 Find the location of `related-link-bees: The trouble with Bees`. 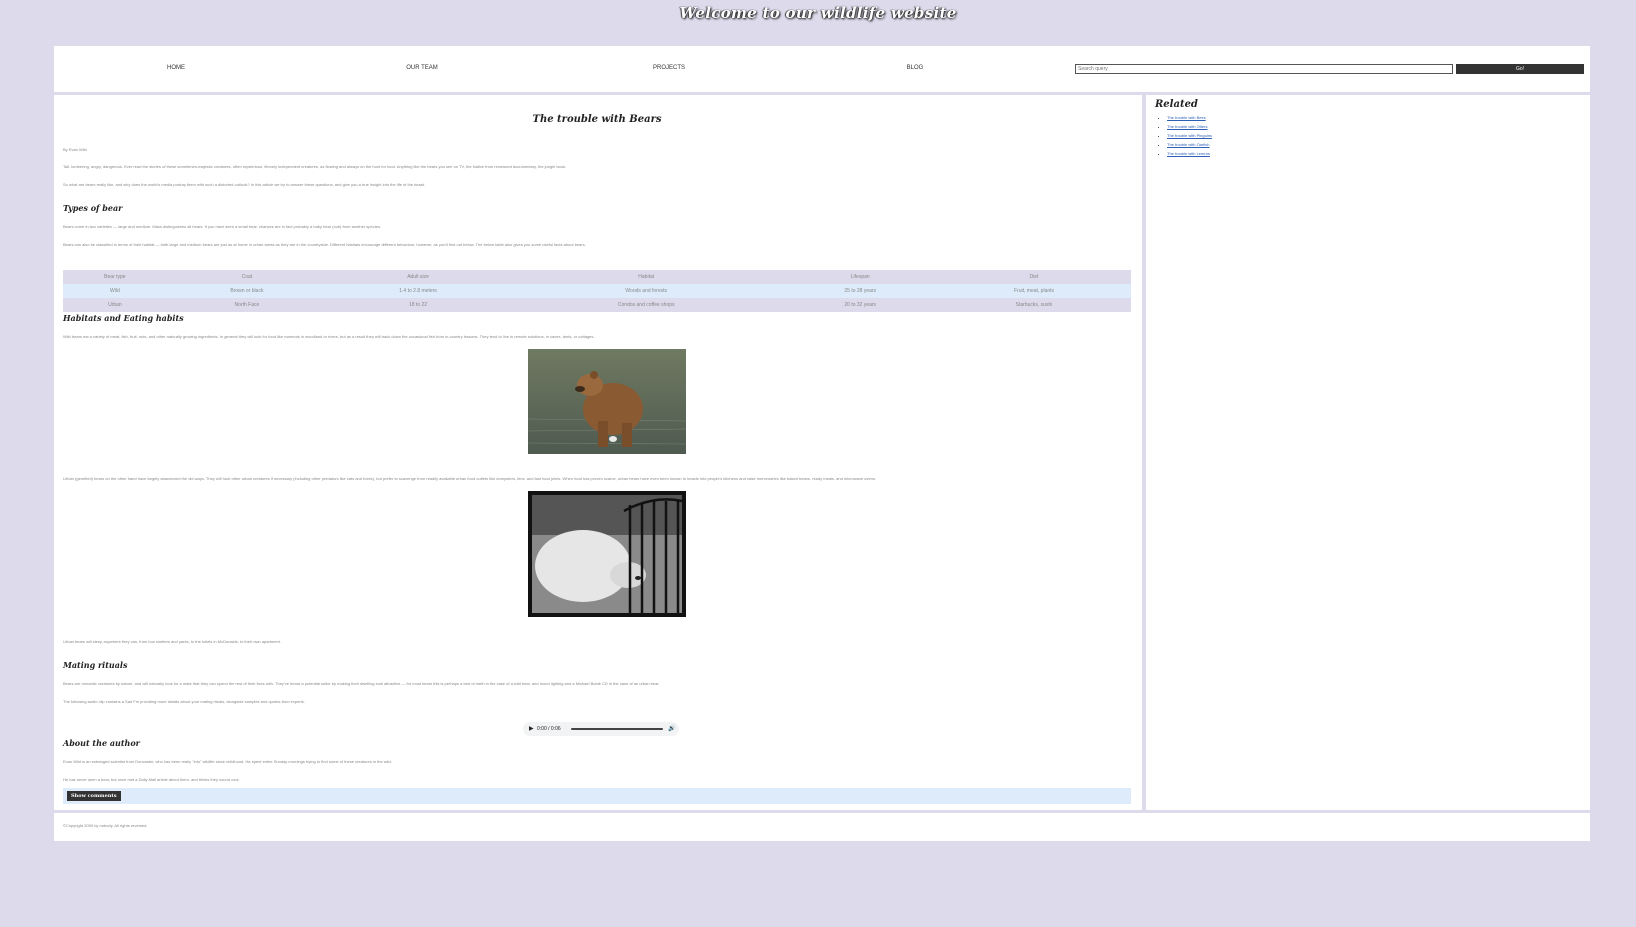

related-link-bees: The trouble with Bees is located at coordinates (1186, 117).